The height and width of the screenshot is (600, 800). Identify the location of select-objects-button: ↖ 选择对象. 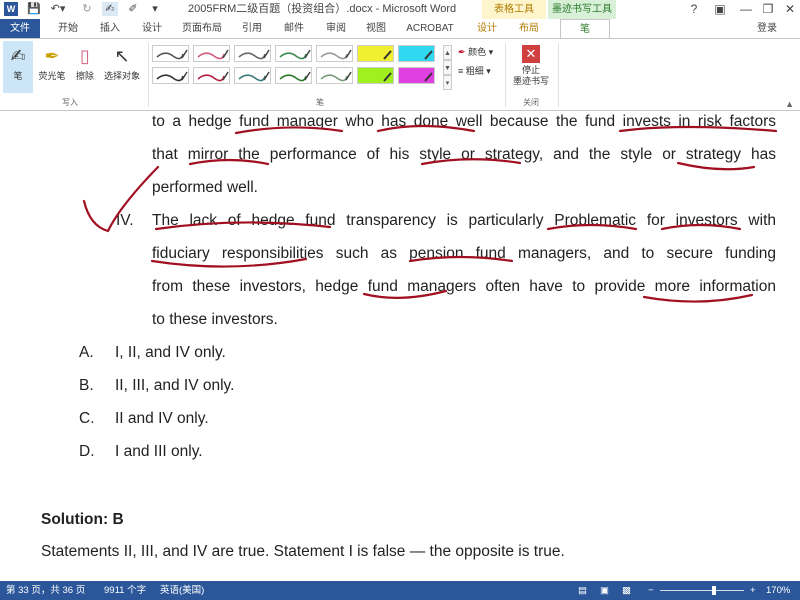
(122, 67).